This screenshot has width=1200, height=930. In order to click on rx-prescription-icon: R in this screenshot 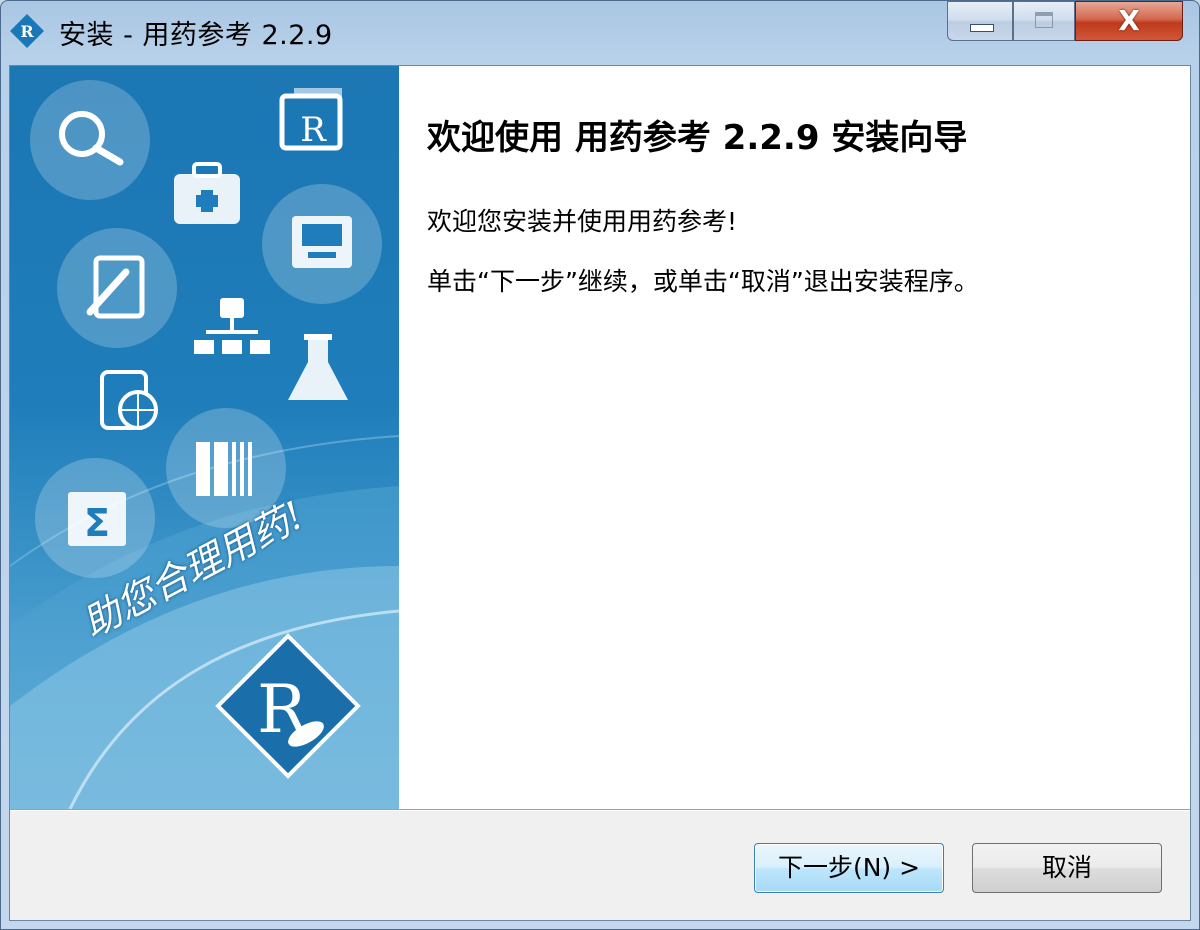, I will do `click(311, 119)`.